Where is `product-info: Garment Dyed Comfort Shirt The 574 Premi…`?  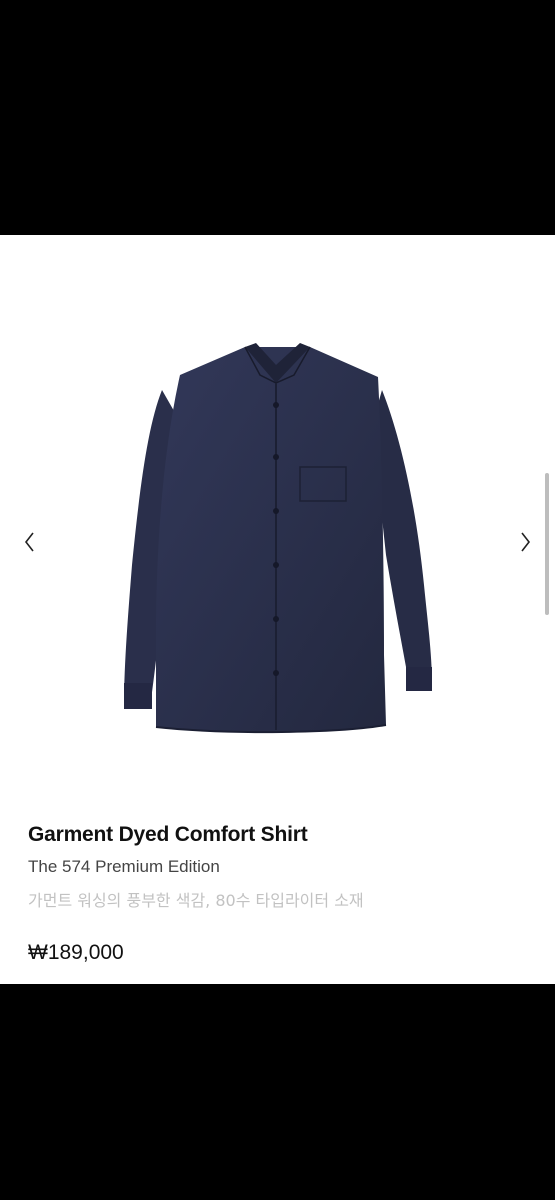
product-info: Garment Dyed Comfort Shirt The 574 Premi… is located at coordinates (278, 894).